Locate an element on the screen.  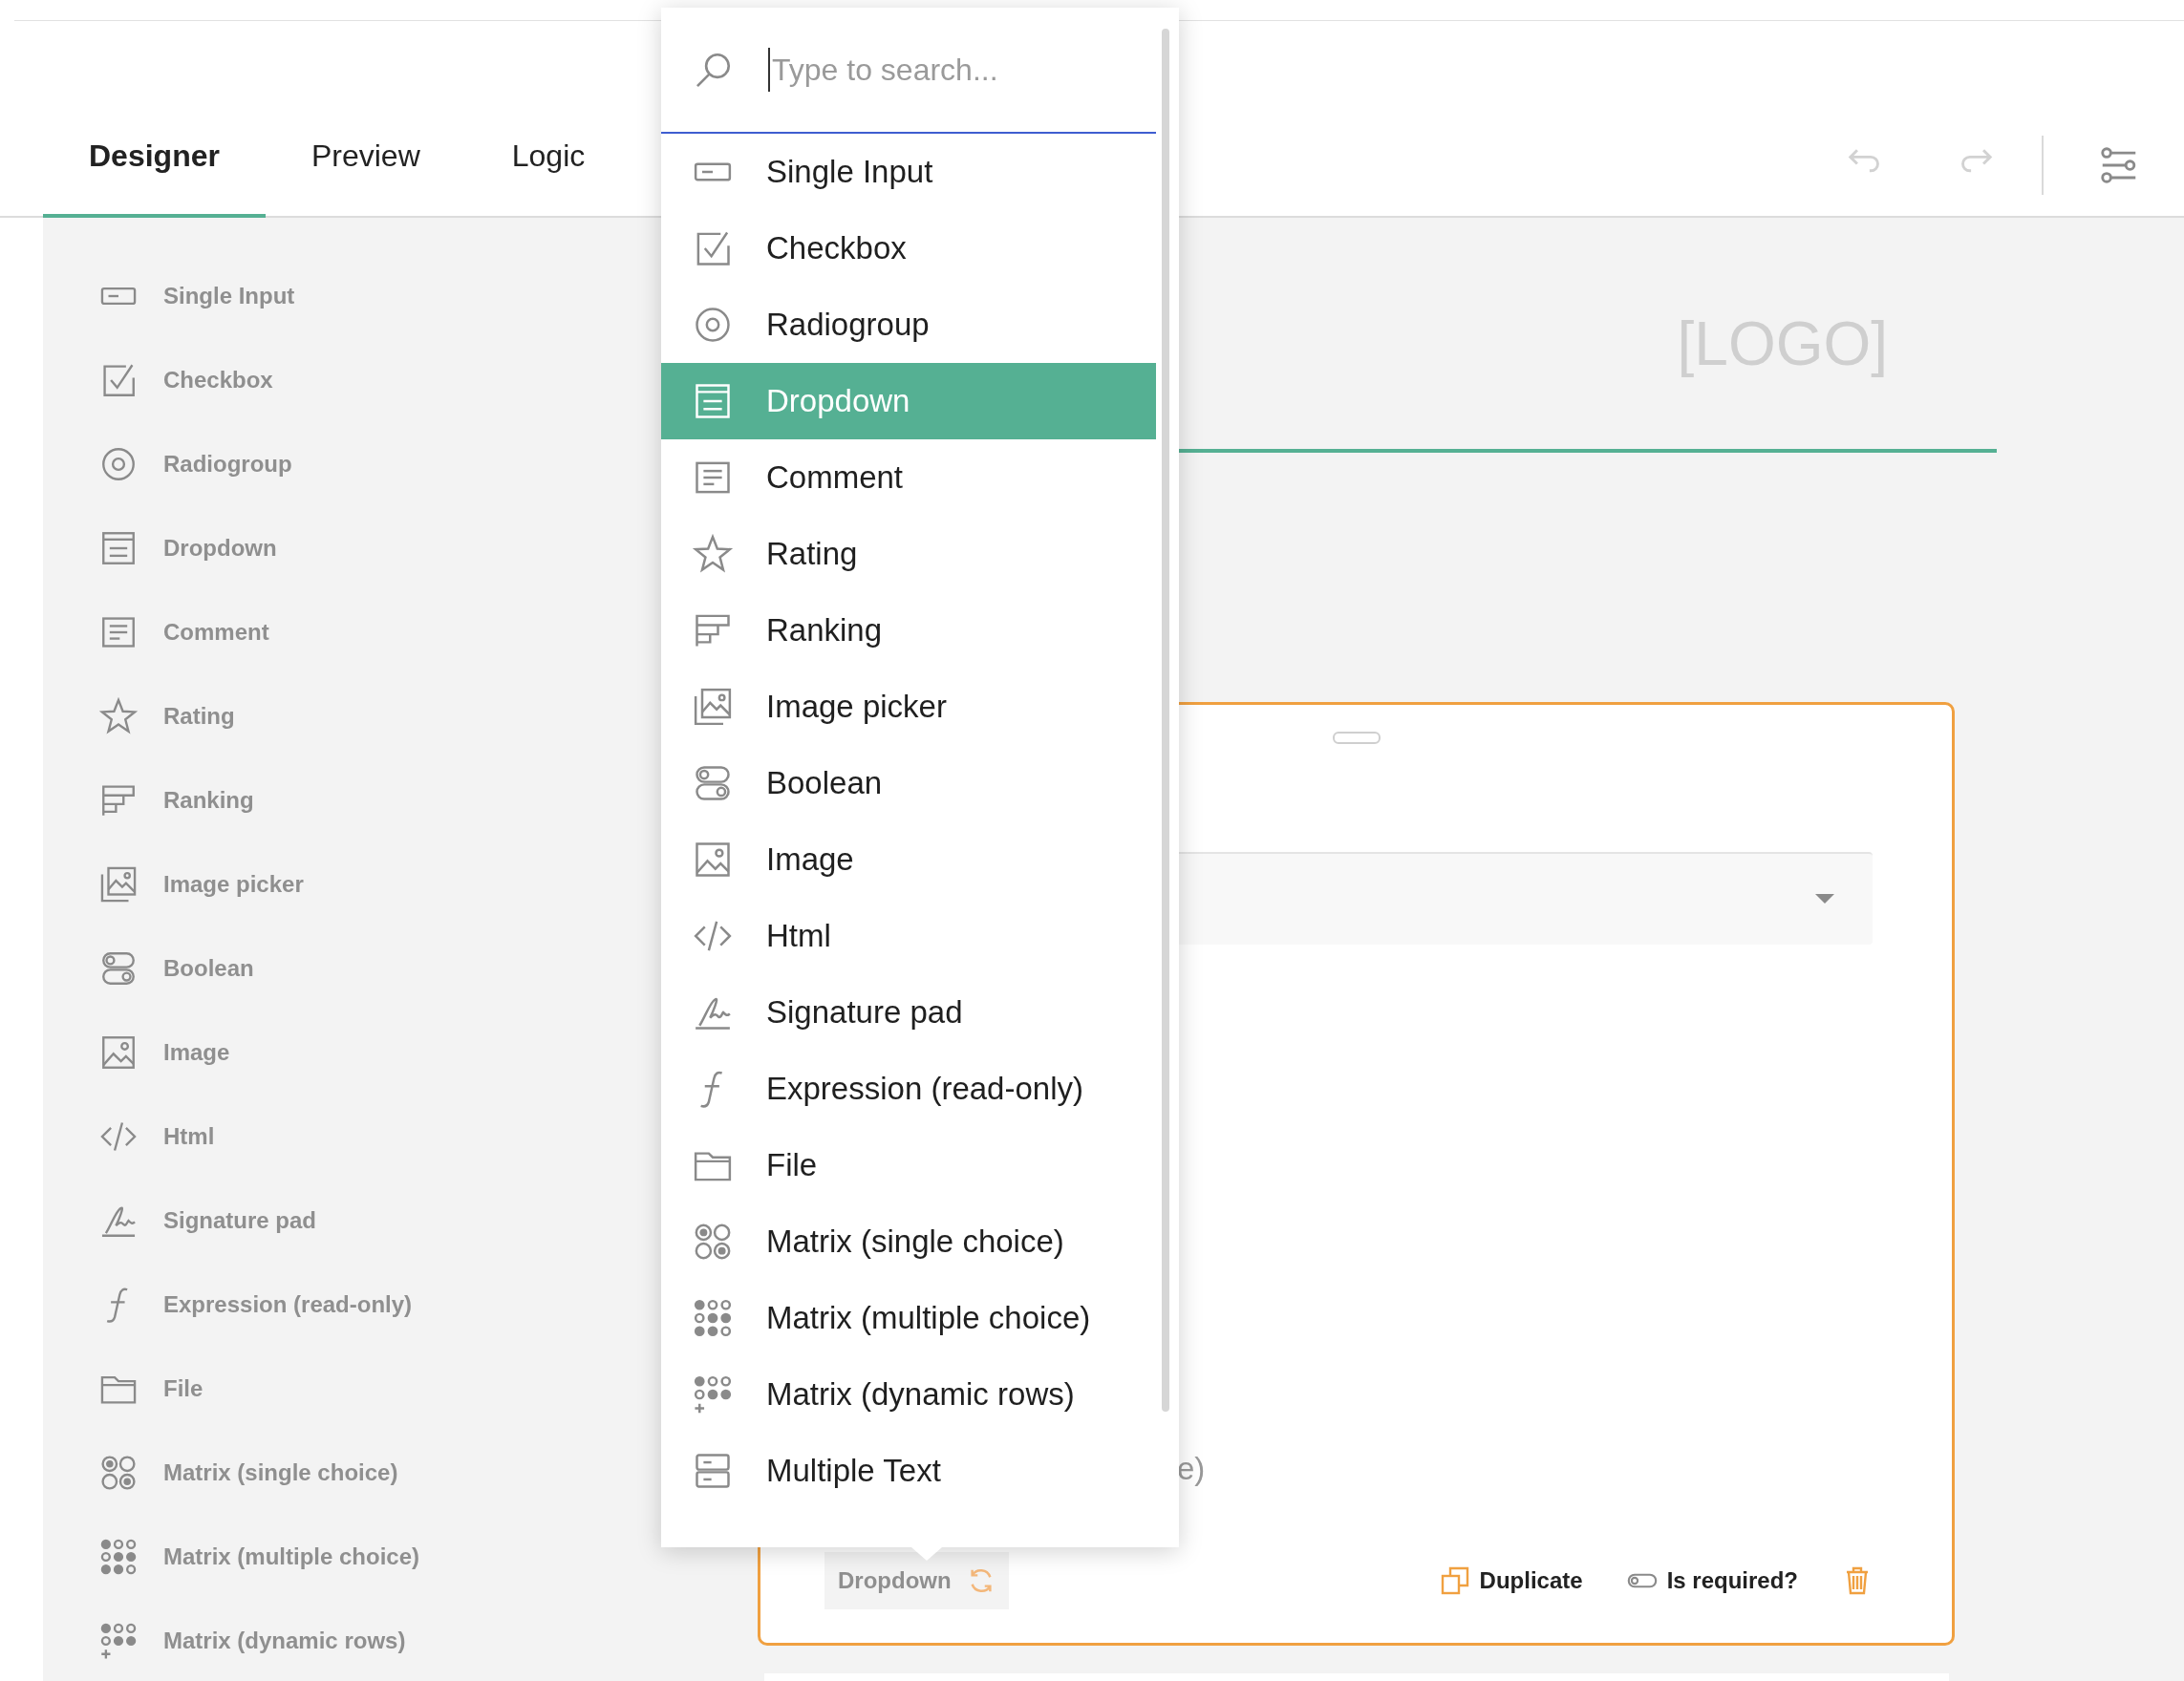
question-text: e) is located at coordinates (1192, 1468).